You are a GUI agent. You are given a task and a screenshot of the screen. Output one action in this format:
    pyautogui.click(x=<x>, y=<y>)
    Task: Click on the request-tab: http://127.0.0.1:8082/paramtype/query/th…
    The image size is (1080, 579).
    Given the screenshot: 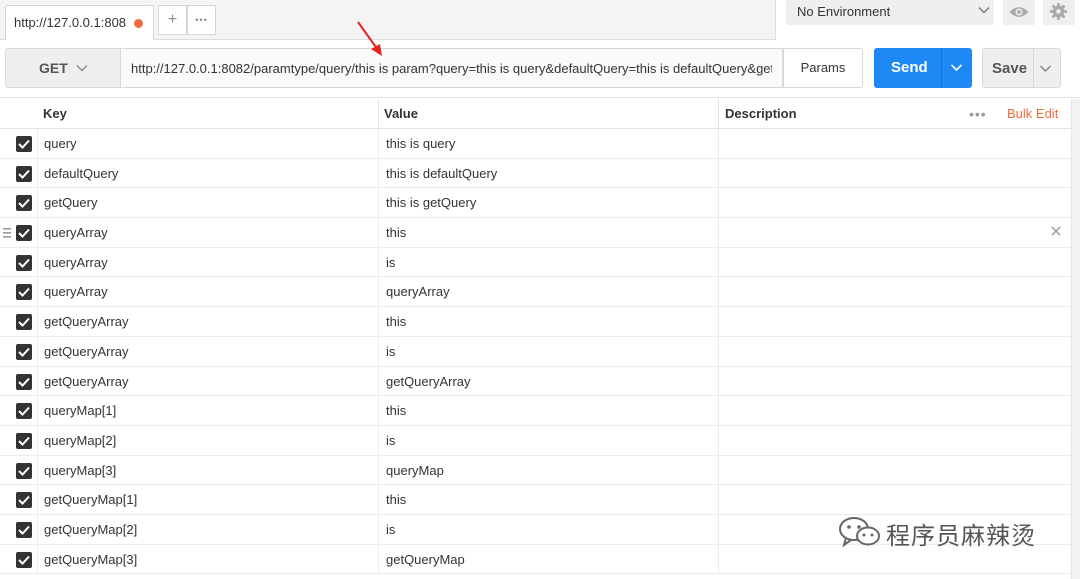 What is the action you would take?
    pyautogui.click(x=79, y=22)
    